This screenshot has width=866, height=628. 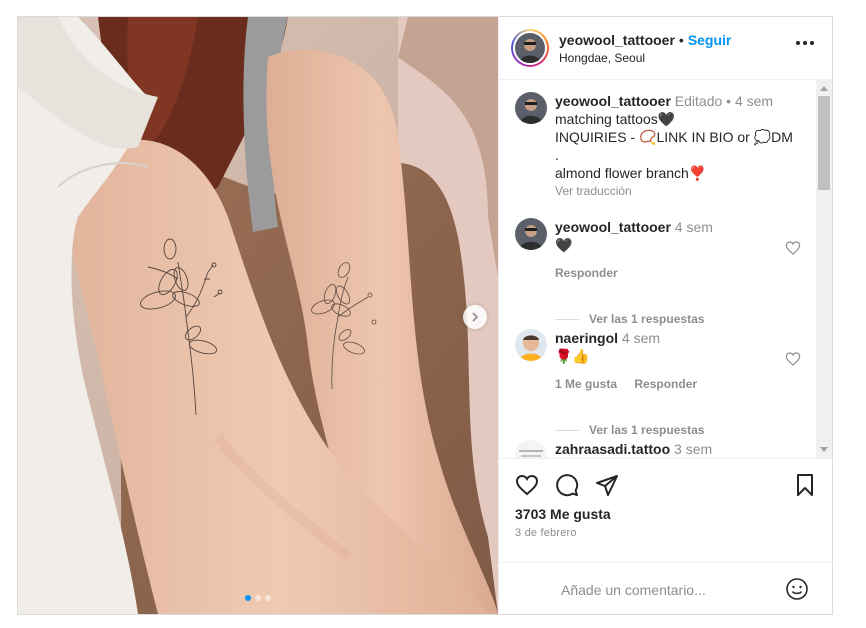 I want to click on add-comment-bar, so click(x=666, y=588).